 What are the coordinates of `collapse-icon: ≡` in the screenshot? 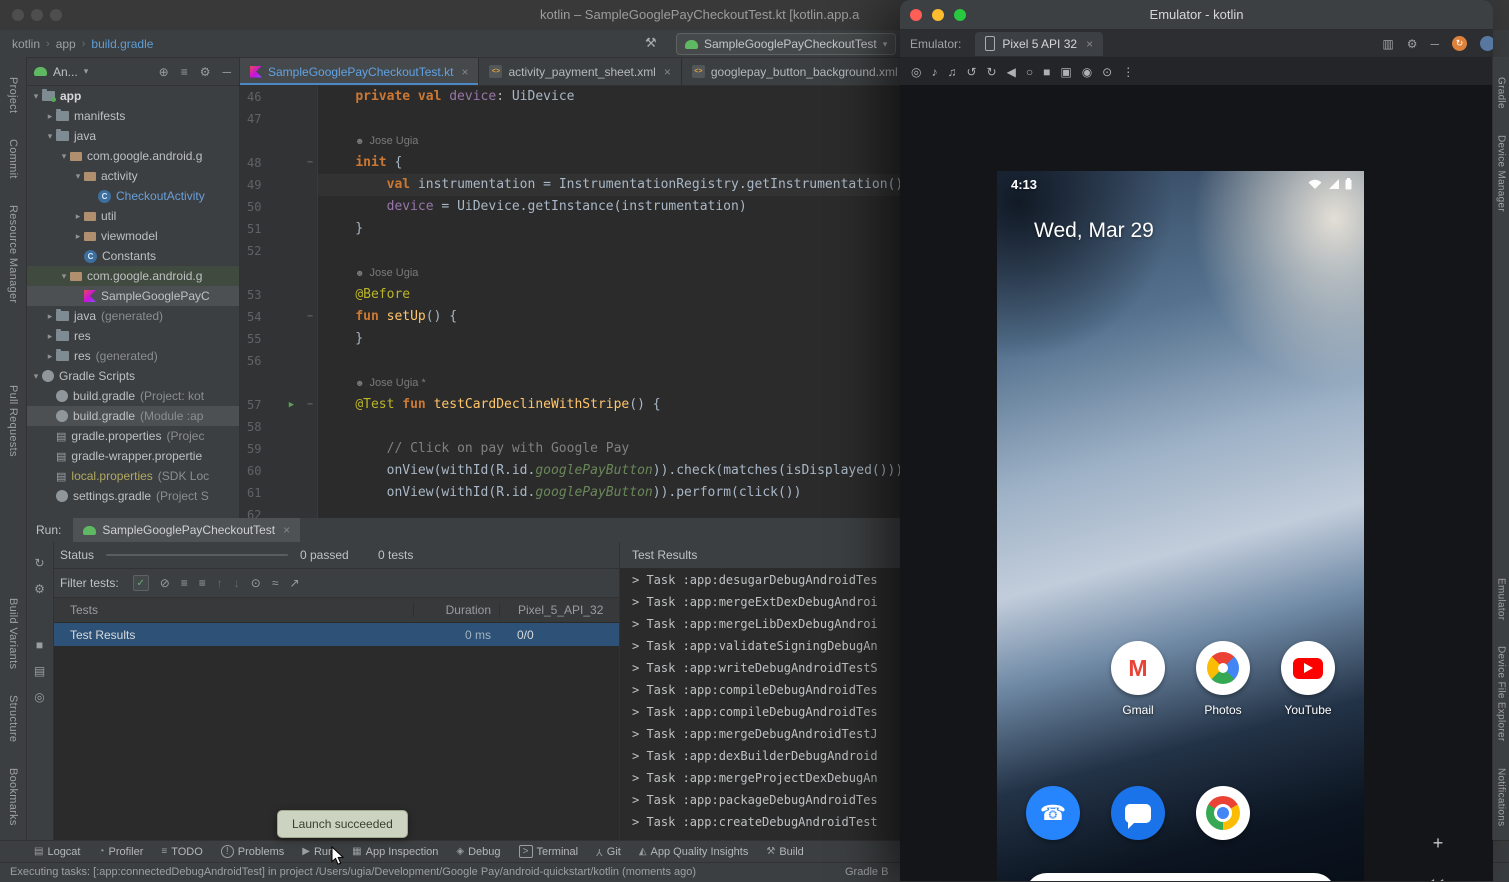 It's located at (202, 583).